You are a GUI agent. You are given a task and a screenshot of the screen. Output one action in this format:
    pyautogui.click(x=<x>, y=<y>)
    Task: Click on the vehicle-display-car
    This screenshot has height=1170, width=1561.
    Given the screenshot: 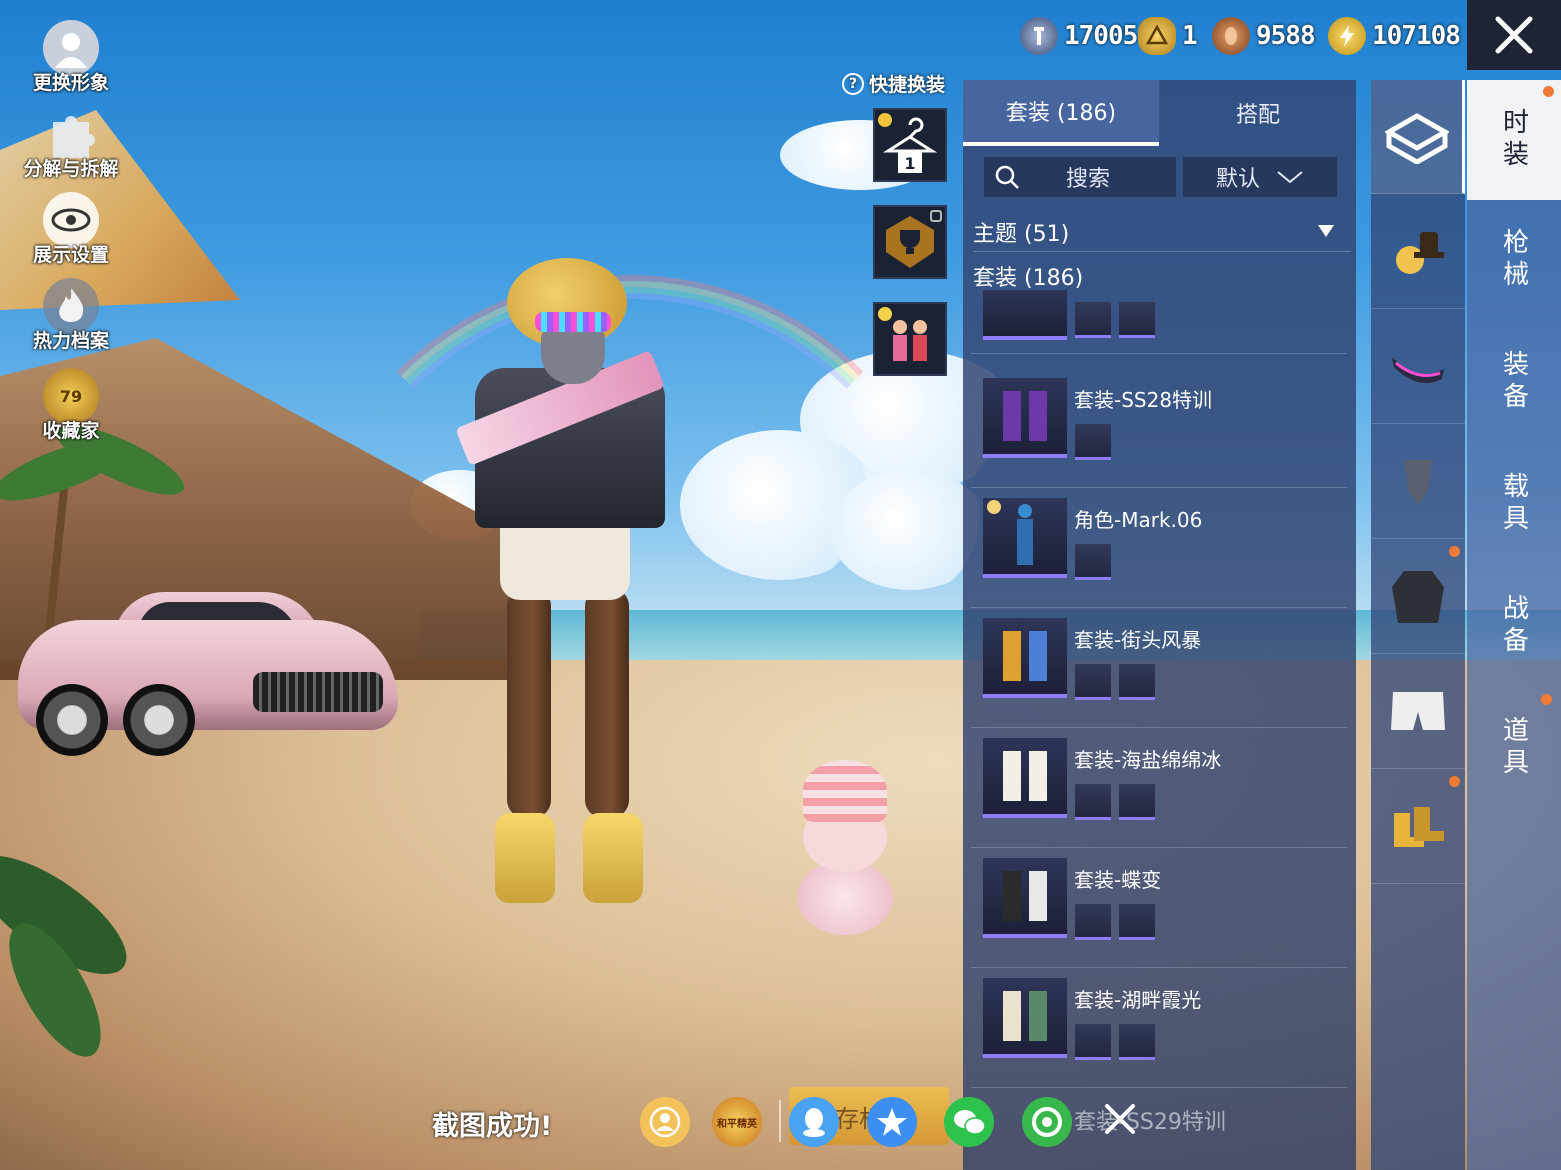 What is the action you would take?
    pyautogui.click(x=213, y=674)
    